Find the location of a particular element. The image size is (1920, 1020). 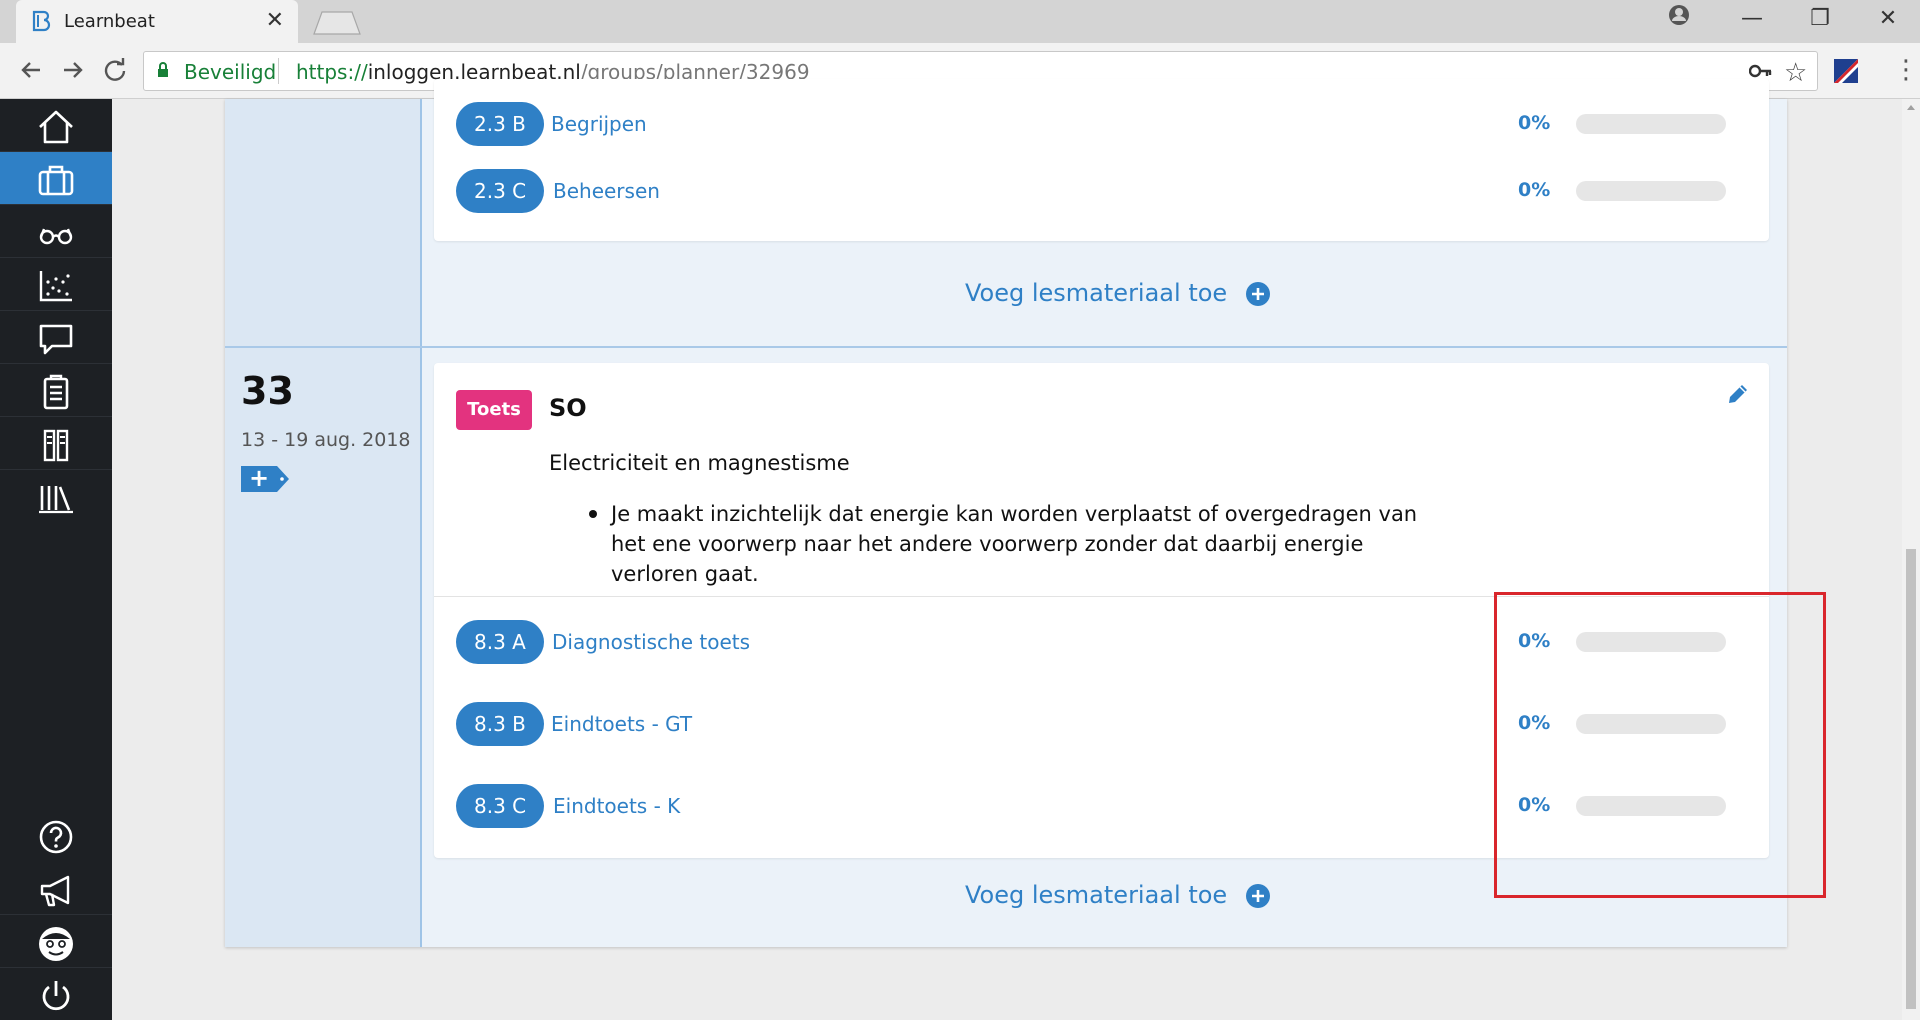

avatar-icon is located at coordinates (56, 944).